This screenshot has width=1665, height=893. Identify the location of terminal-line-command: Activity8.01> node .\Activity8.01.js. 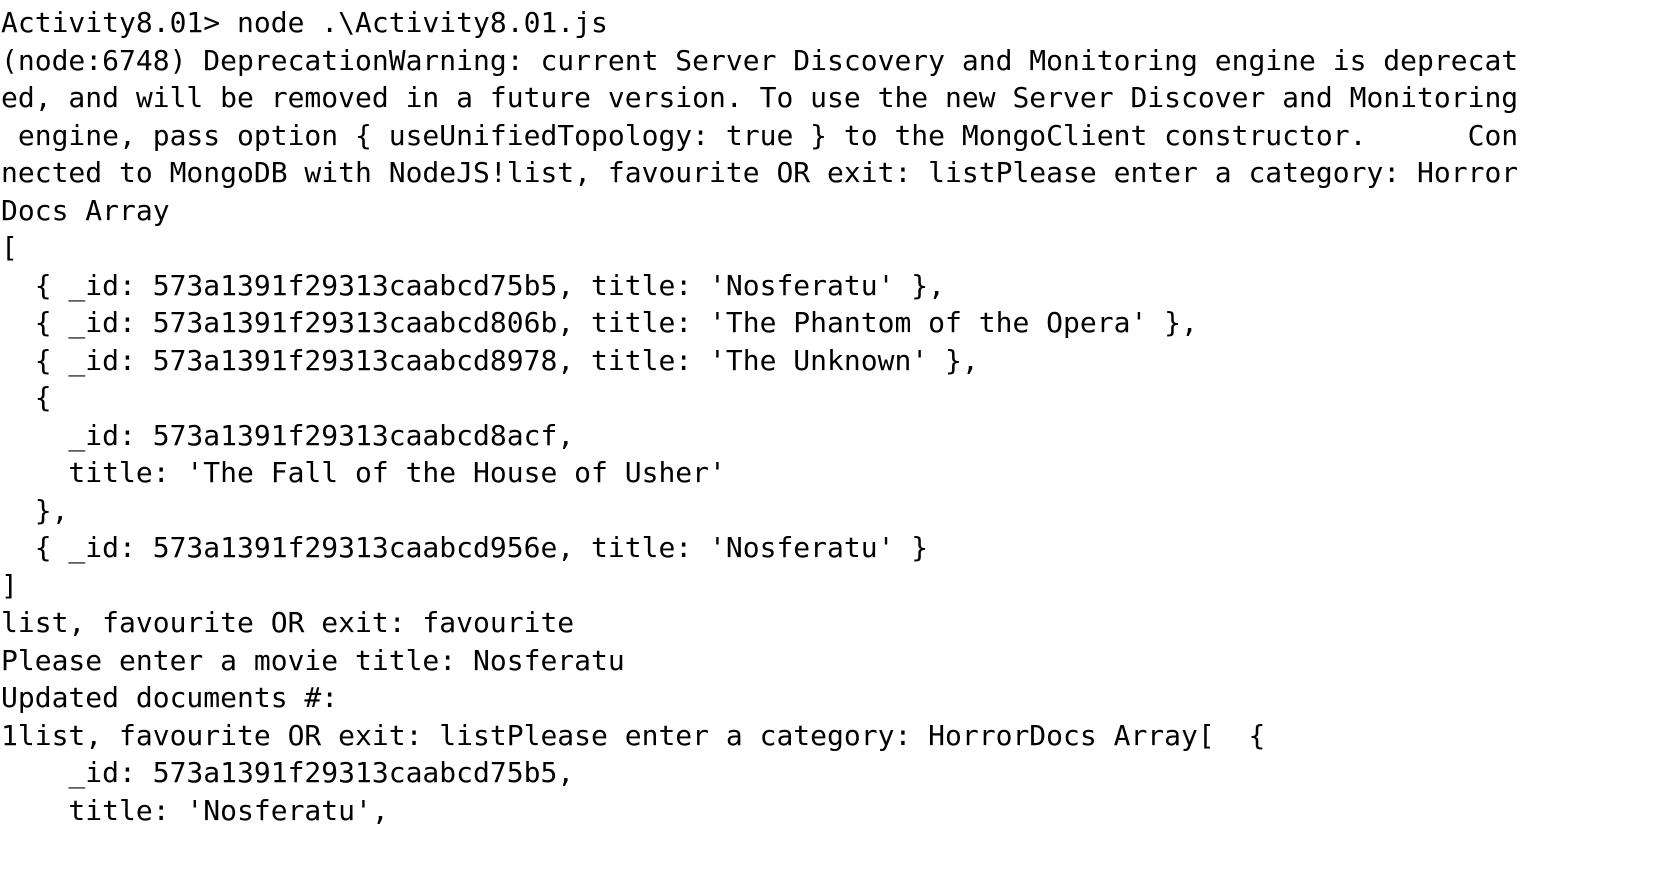
(304, 22).